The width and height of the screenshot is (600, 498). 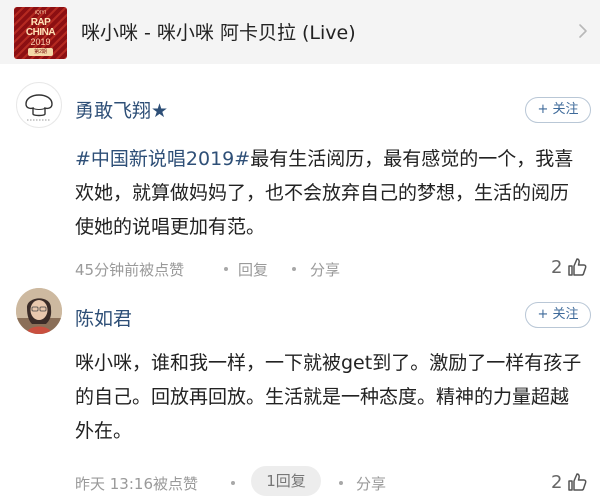 I want to click on user-photo-icon, so click(x=39, y=311).